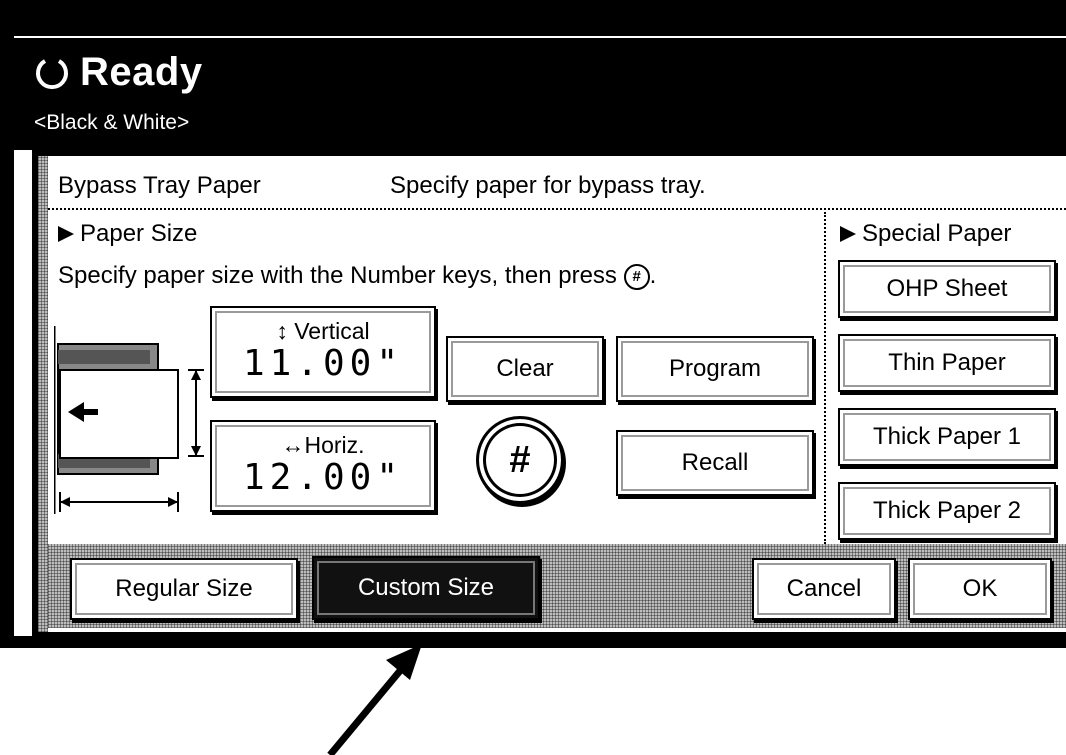 This screenshot has height=755, width=1066. Describe the element at coordinates (43, 394) in the screenshot. I see `dialog-left-shade` at that location.